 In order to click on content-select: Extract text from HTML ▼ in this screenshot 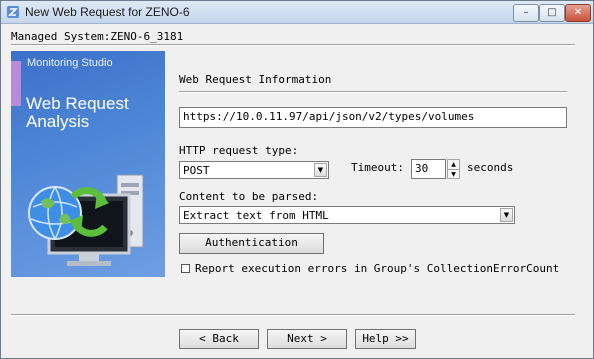, I will do `click(347, 215)`.